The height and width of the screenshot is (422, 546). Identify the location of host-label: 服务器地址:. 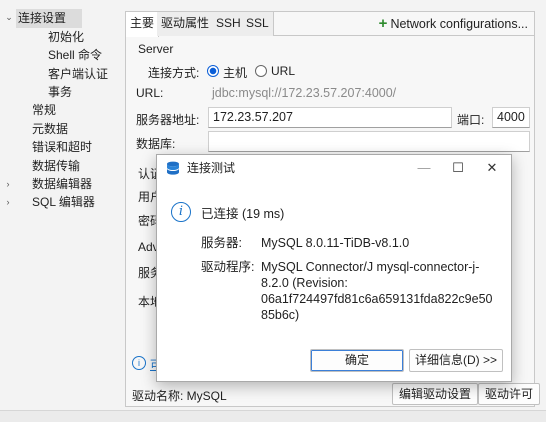
(168, 120).